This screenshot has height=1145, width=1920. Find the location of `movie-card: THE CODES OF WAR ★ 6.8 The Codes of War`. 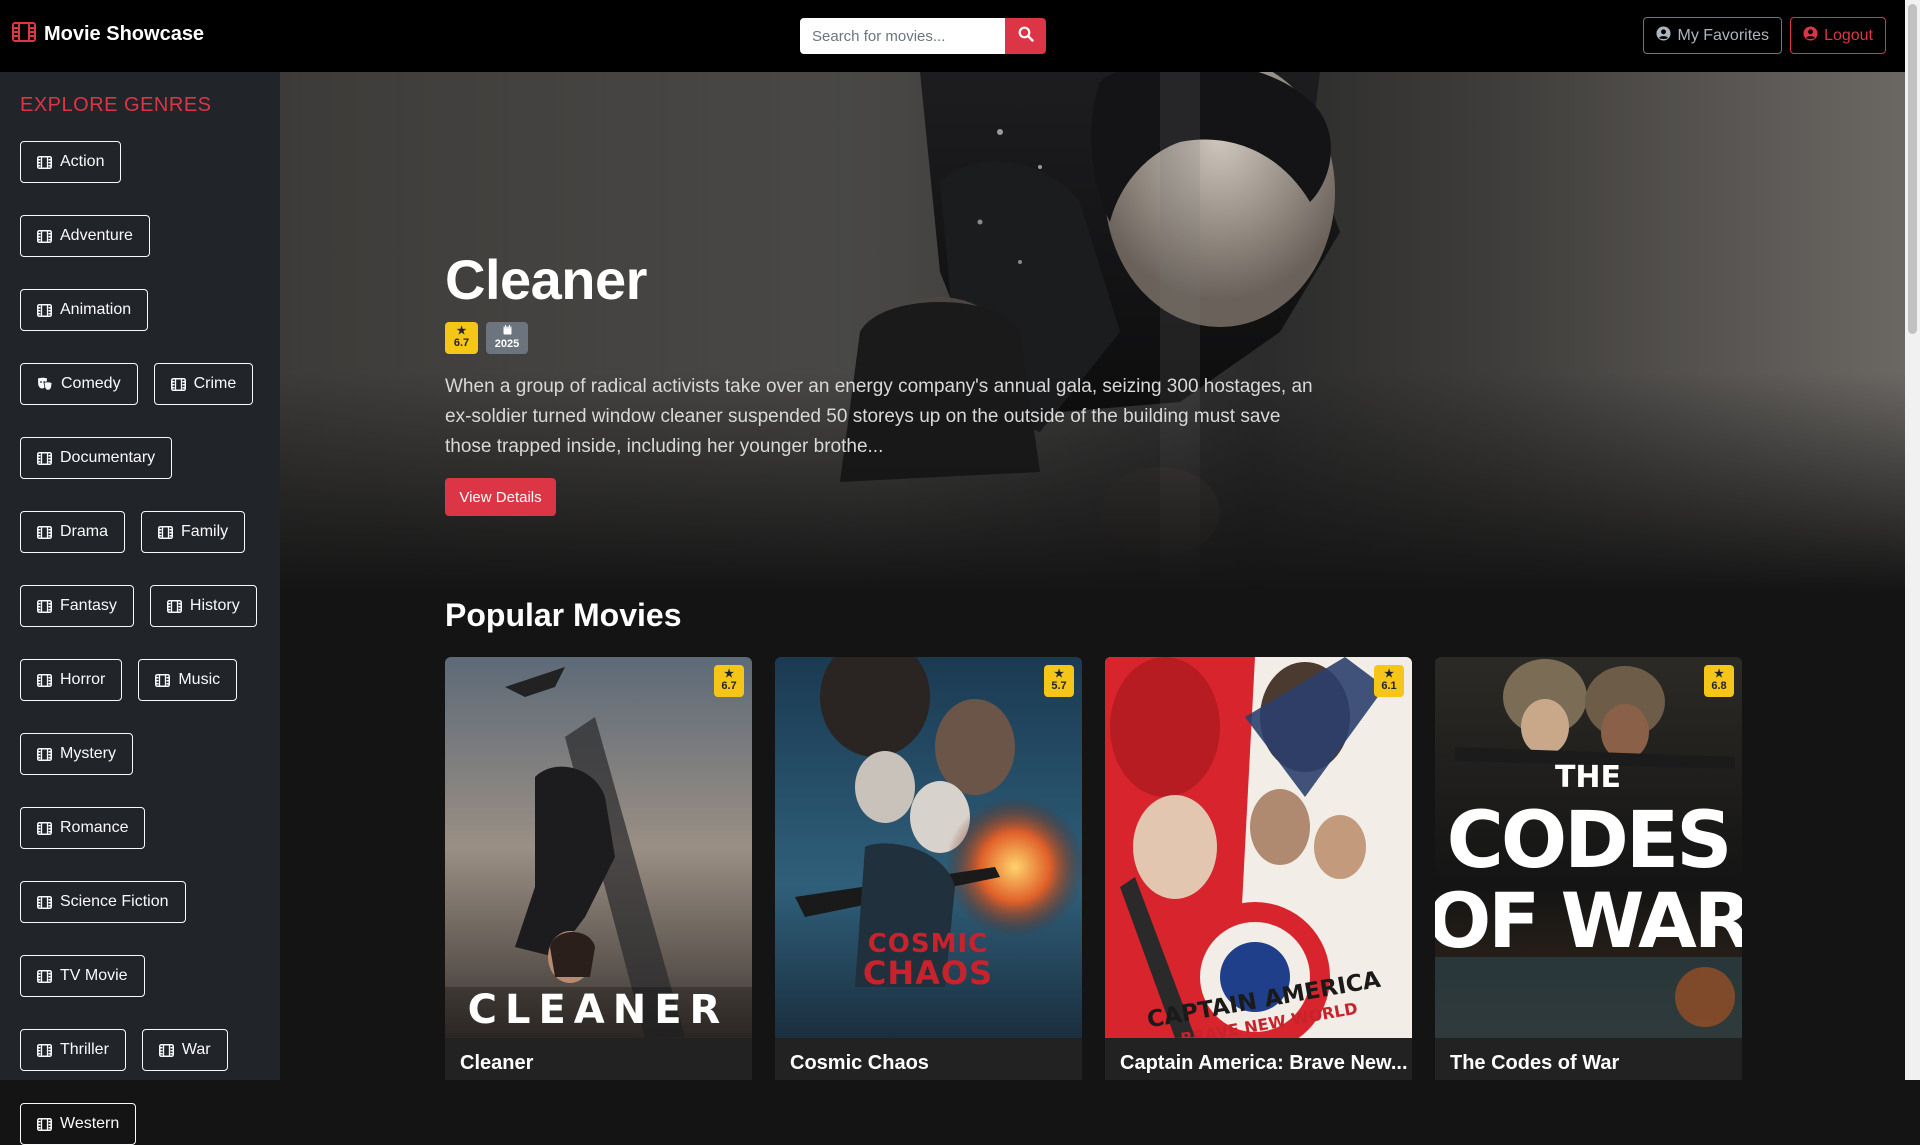

movie-card: THE CODES OF WAR ★ 6.8 The Codes of War is located at coordinates (1588, 868).